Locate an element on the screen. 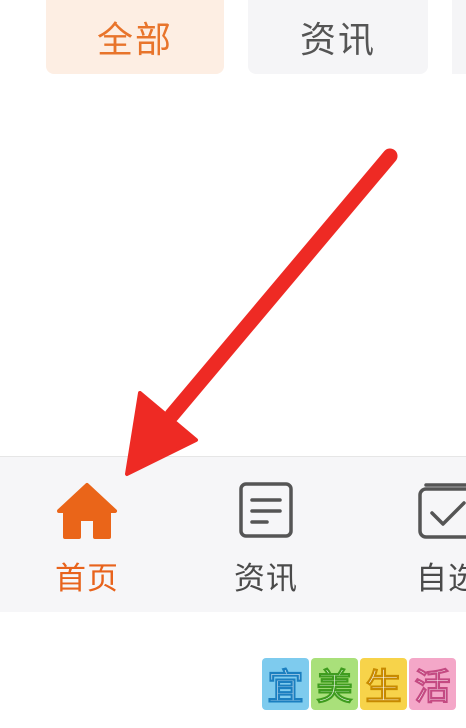 This screenshot has width=466, height=728. nav-item-watchlist: 自选 is located at coordinates (431, 535).